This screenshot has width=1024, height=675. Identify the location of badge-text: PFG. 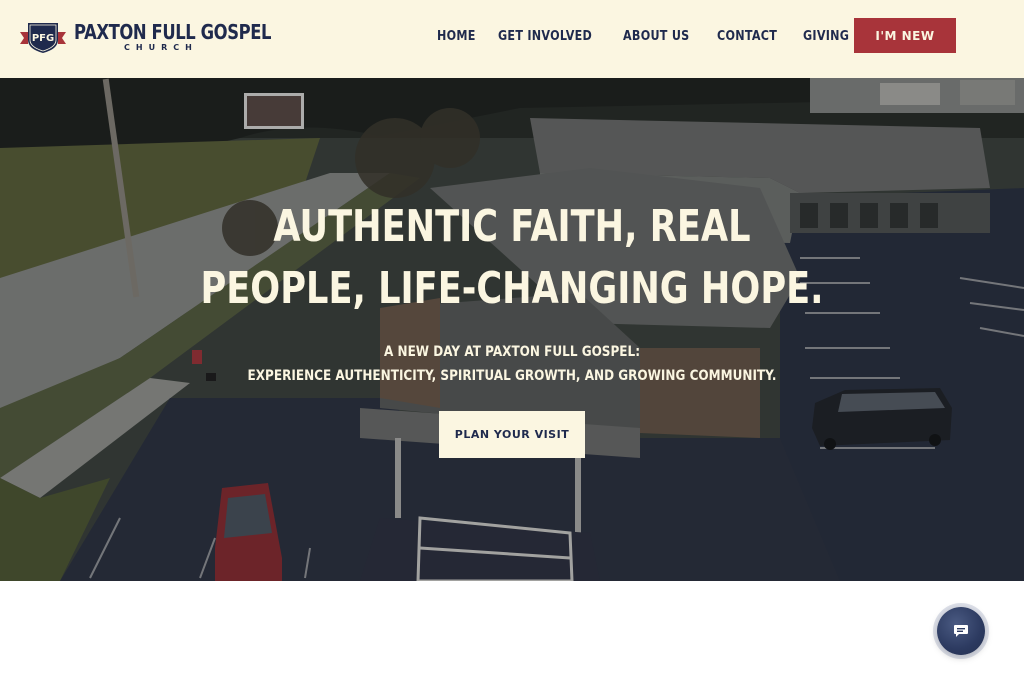
(43, 38).